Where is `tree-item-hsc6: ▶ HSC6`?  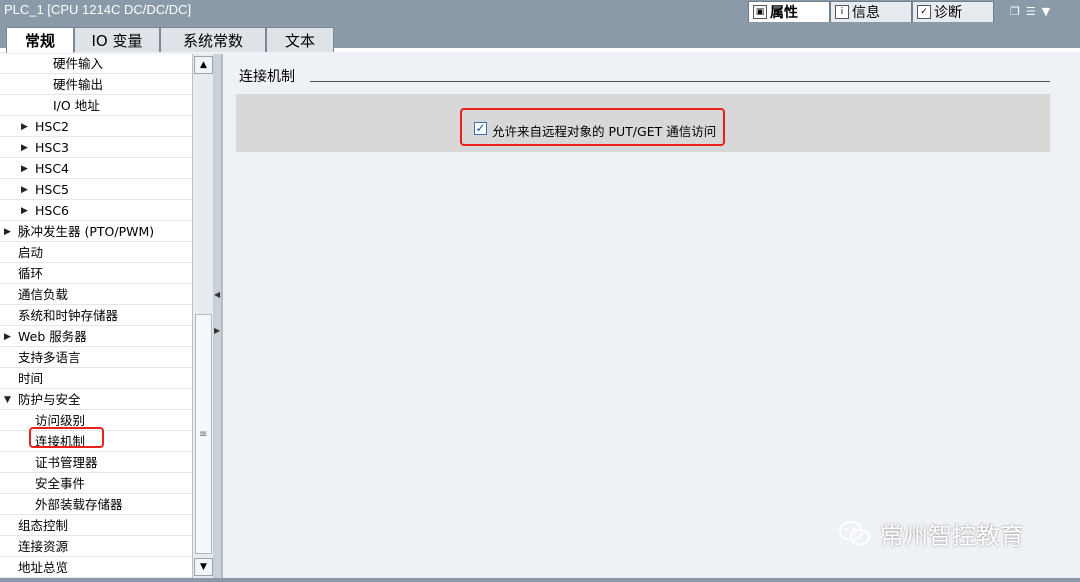
tree-item-hsc6: ▶ HSC6 is located at coordinates (96, 211).